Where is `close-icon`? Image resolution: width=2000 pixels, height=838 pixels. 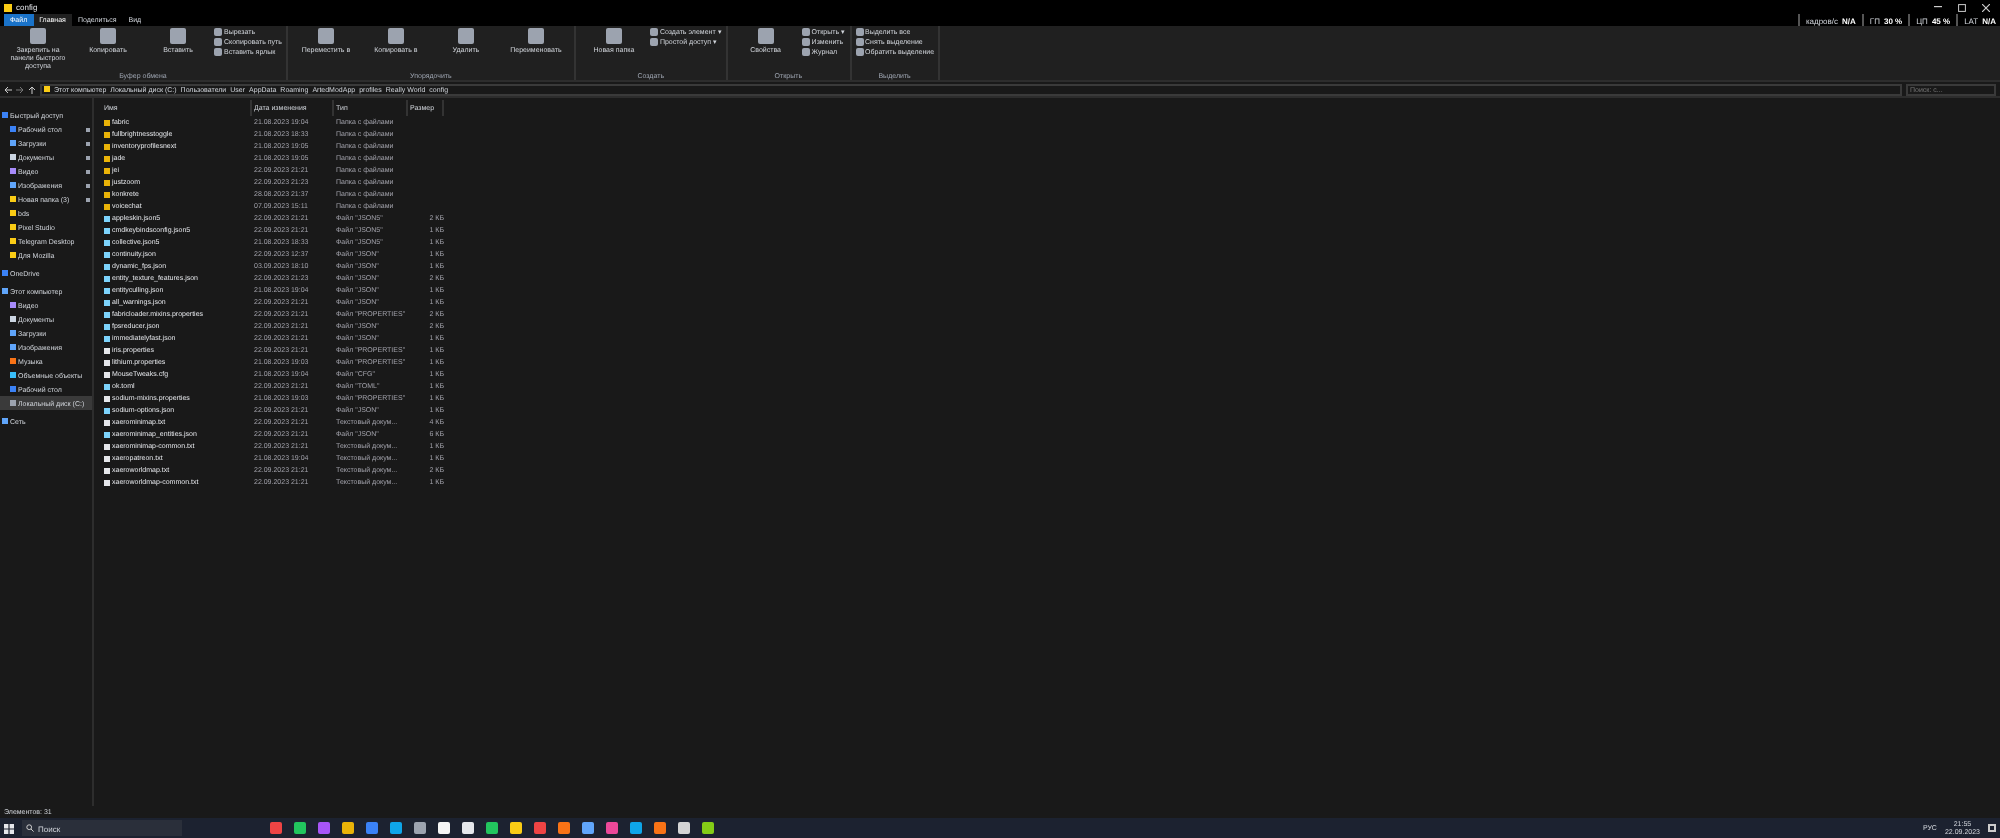 close-icon is located at coordinates (1986, 7).